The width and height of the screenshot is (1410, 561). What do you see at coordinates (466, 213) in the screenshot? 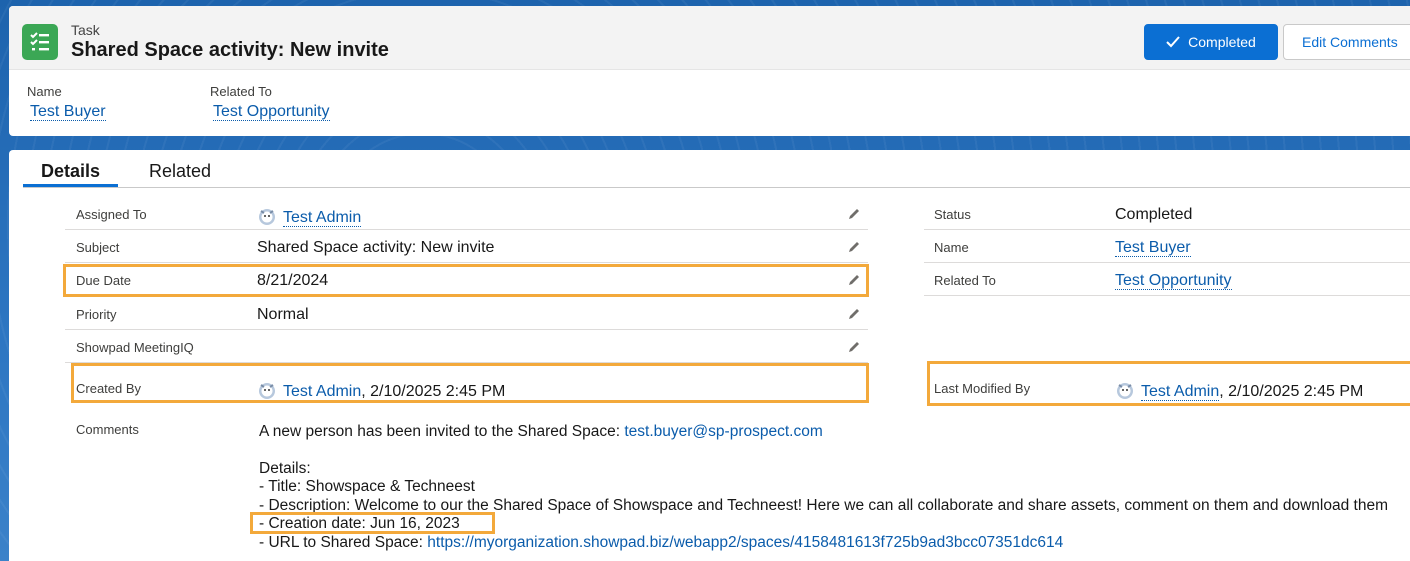
I see `field-row-assigned-to: Assigned To Test Admin` at bounding box center [466, 213].